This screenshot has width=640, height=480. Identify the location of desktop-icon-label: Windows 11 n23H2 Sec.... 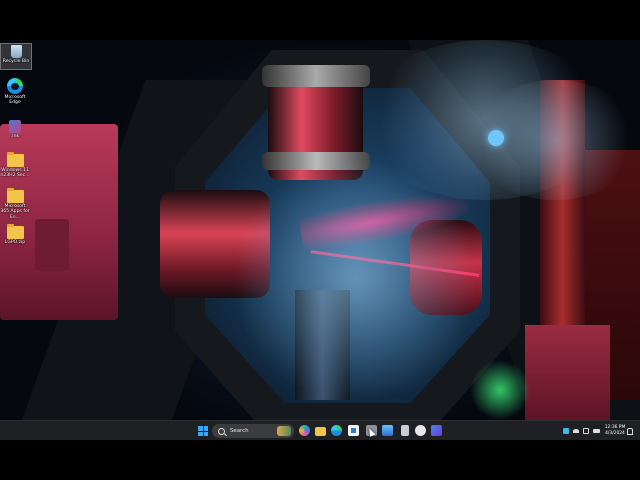
(15, 173).